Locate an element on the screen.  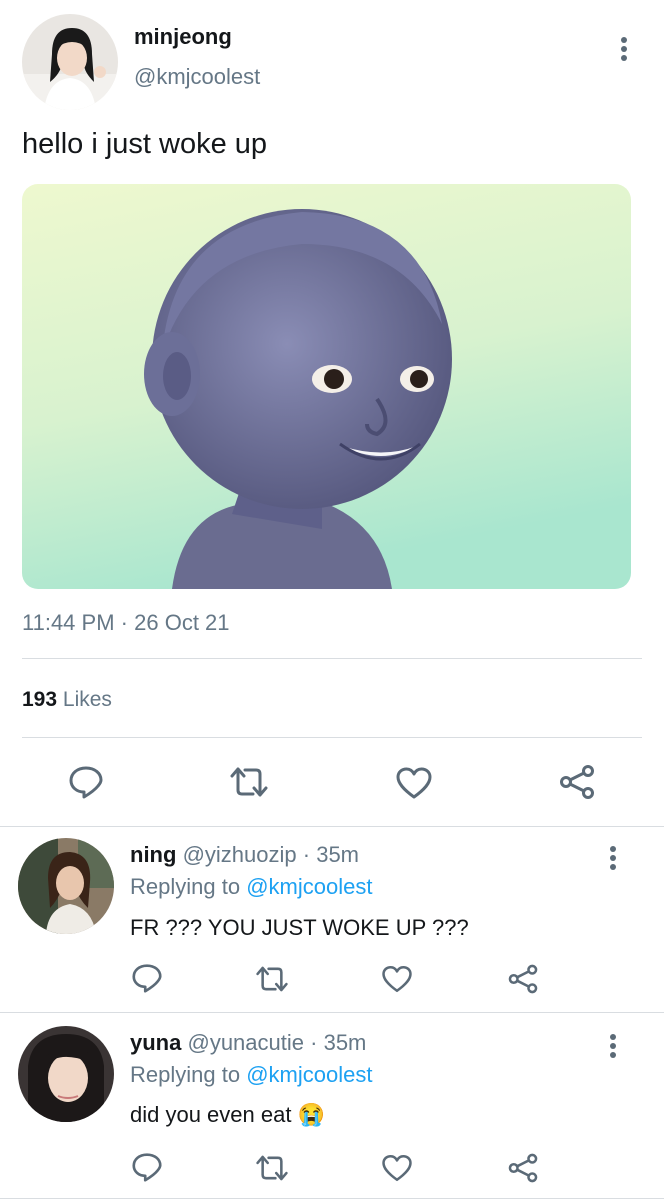
reply-display-name: ning is located at coordinates (153, 854).